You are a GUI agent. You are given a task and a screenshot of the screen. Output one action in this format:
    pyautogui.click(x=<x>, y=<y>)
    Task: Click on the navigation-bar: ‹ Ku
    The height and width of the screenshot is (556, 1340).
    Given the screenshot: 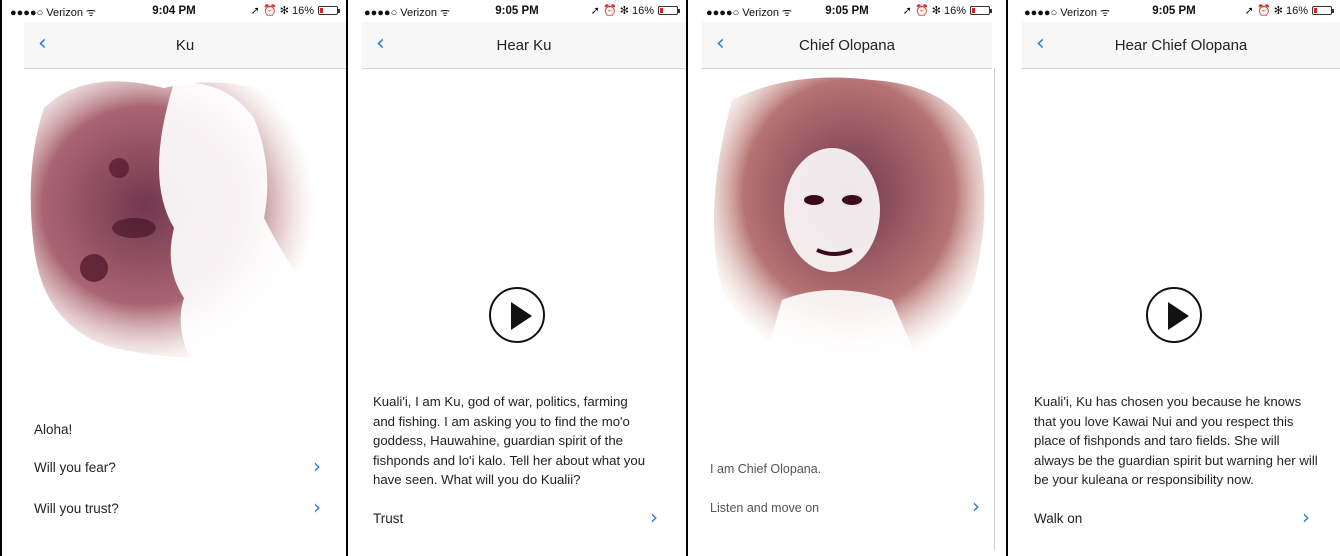 What is the action you would take?
    pyautogui.click(x=185, y=45)
    